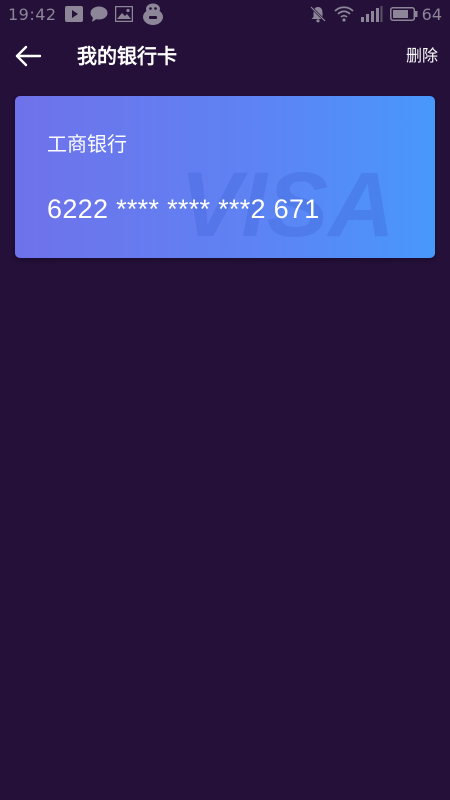 The height and width of the screenshot is (800, 450). I want to click on status-bar-right: 64, so click(379, 14).